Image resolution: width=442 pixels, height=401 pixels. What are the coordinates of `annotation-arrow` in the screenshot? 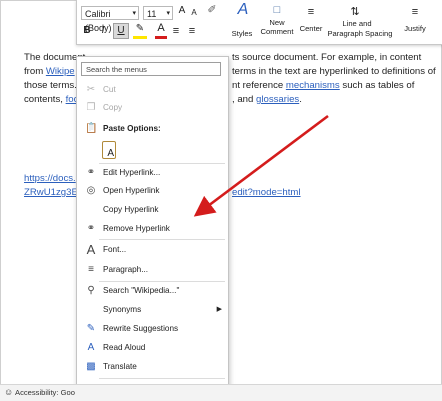 It's located at (261, 165).